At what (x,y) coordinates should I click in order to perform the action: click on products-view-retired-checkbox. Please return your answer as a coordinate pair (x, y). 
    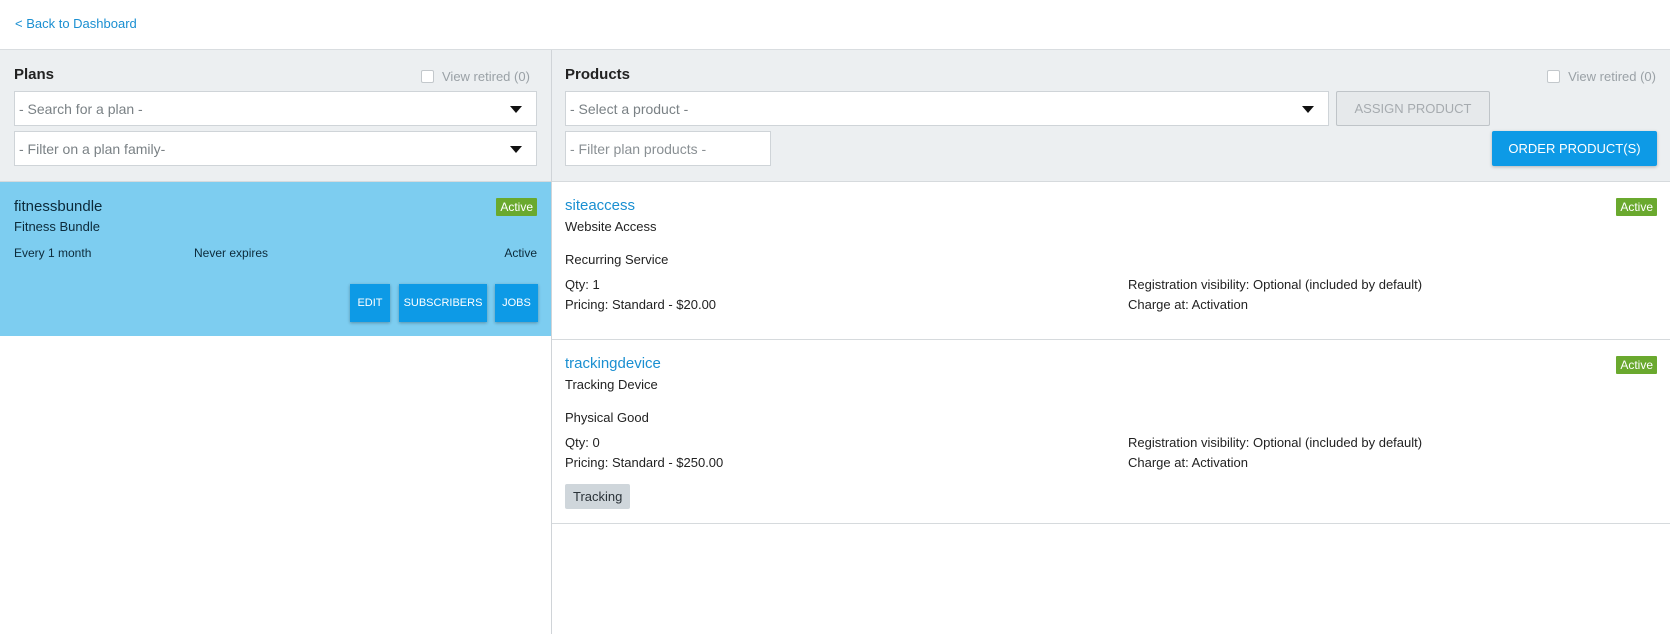
    Looking at the image, I should click on (1554, 76).